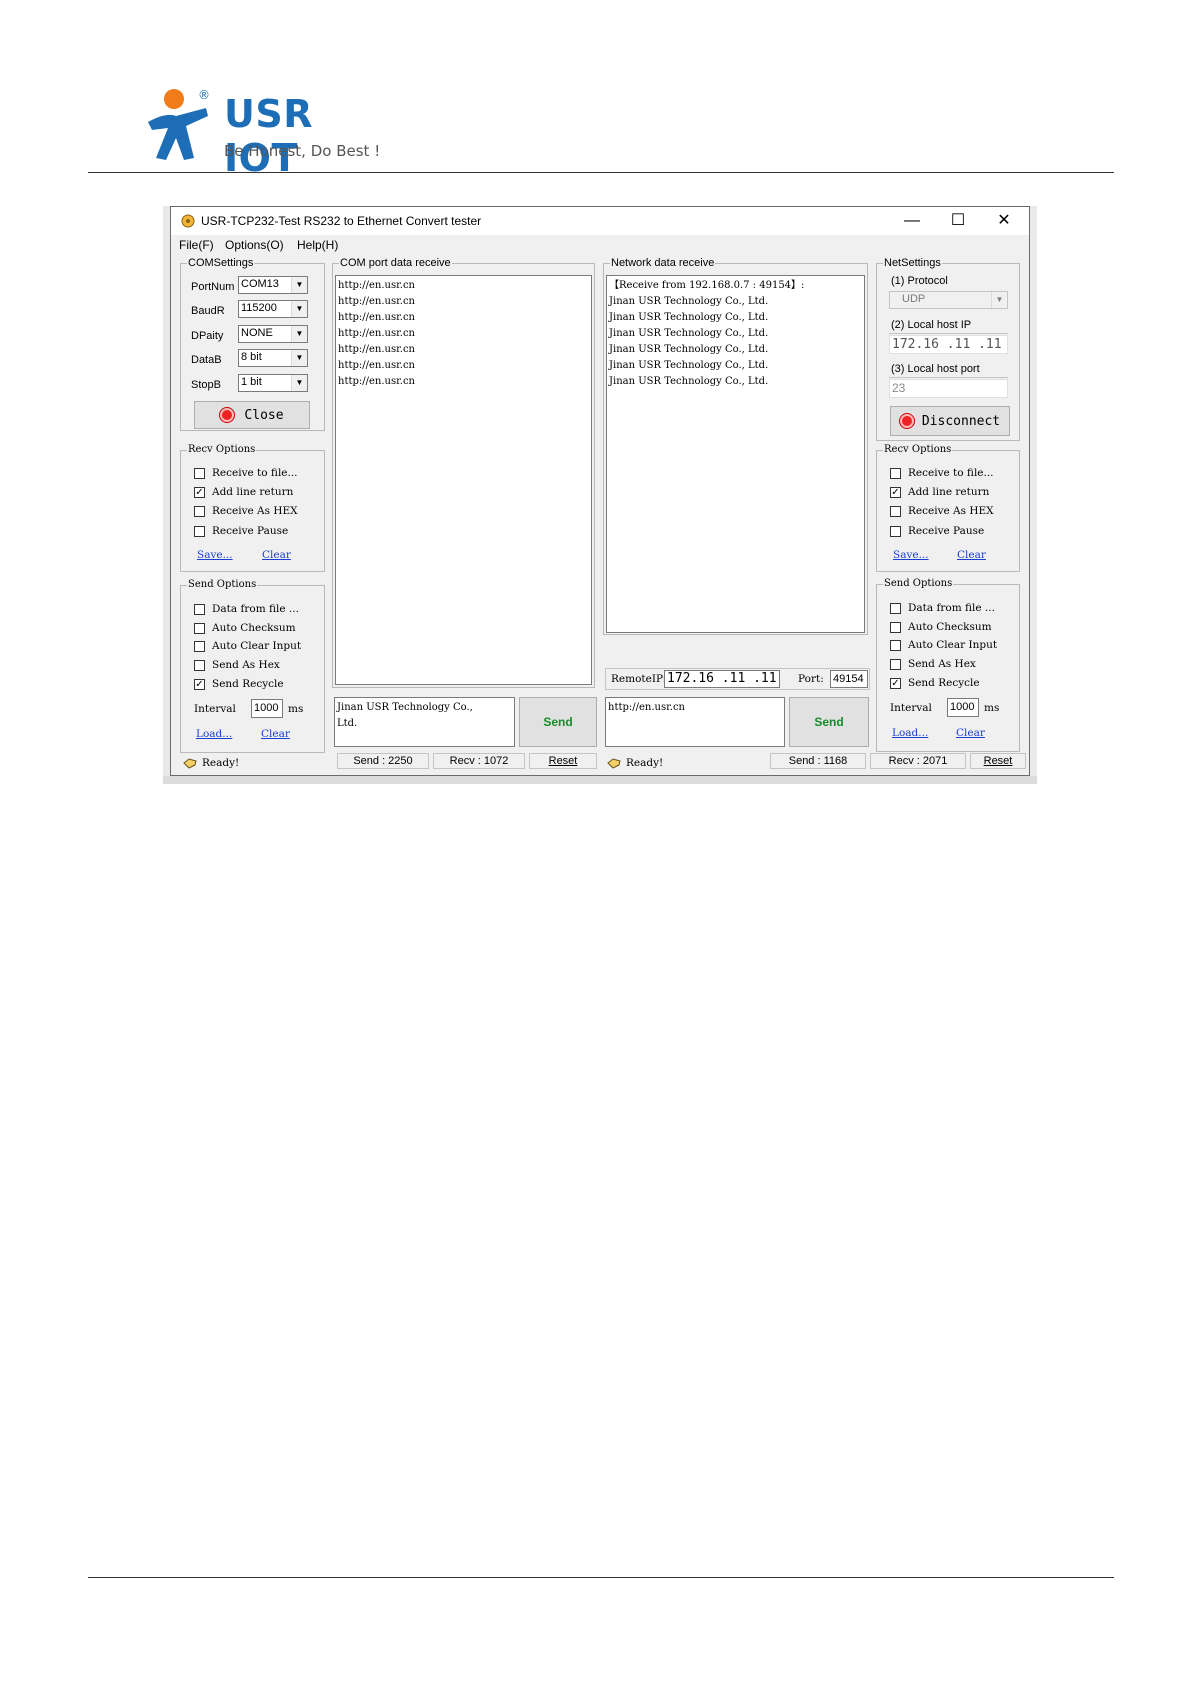 The width and height of the screenshot is (1191, 1684). I want to click on menu-options: Options(O), so click(254, 245).